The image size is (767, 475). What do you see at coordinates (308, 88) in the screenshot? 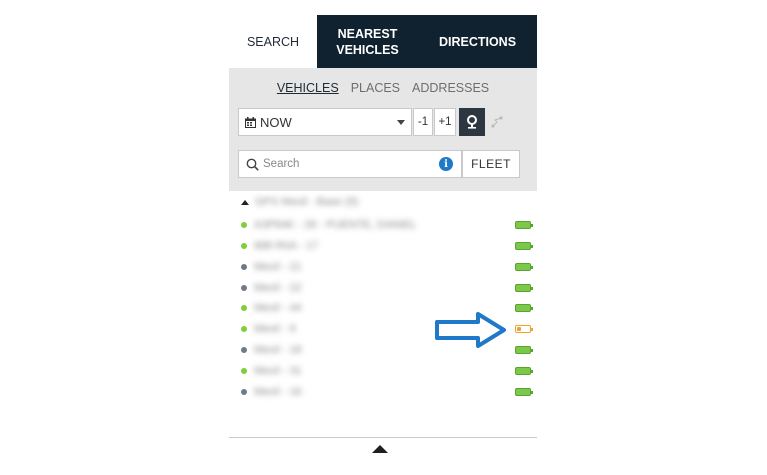
I see `subtab-vehicles: VEHICLES` at bounding box center [308, 88].